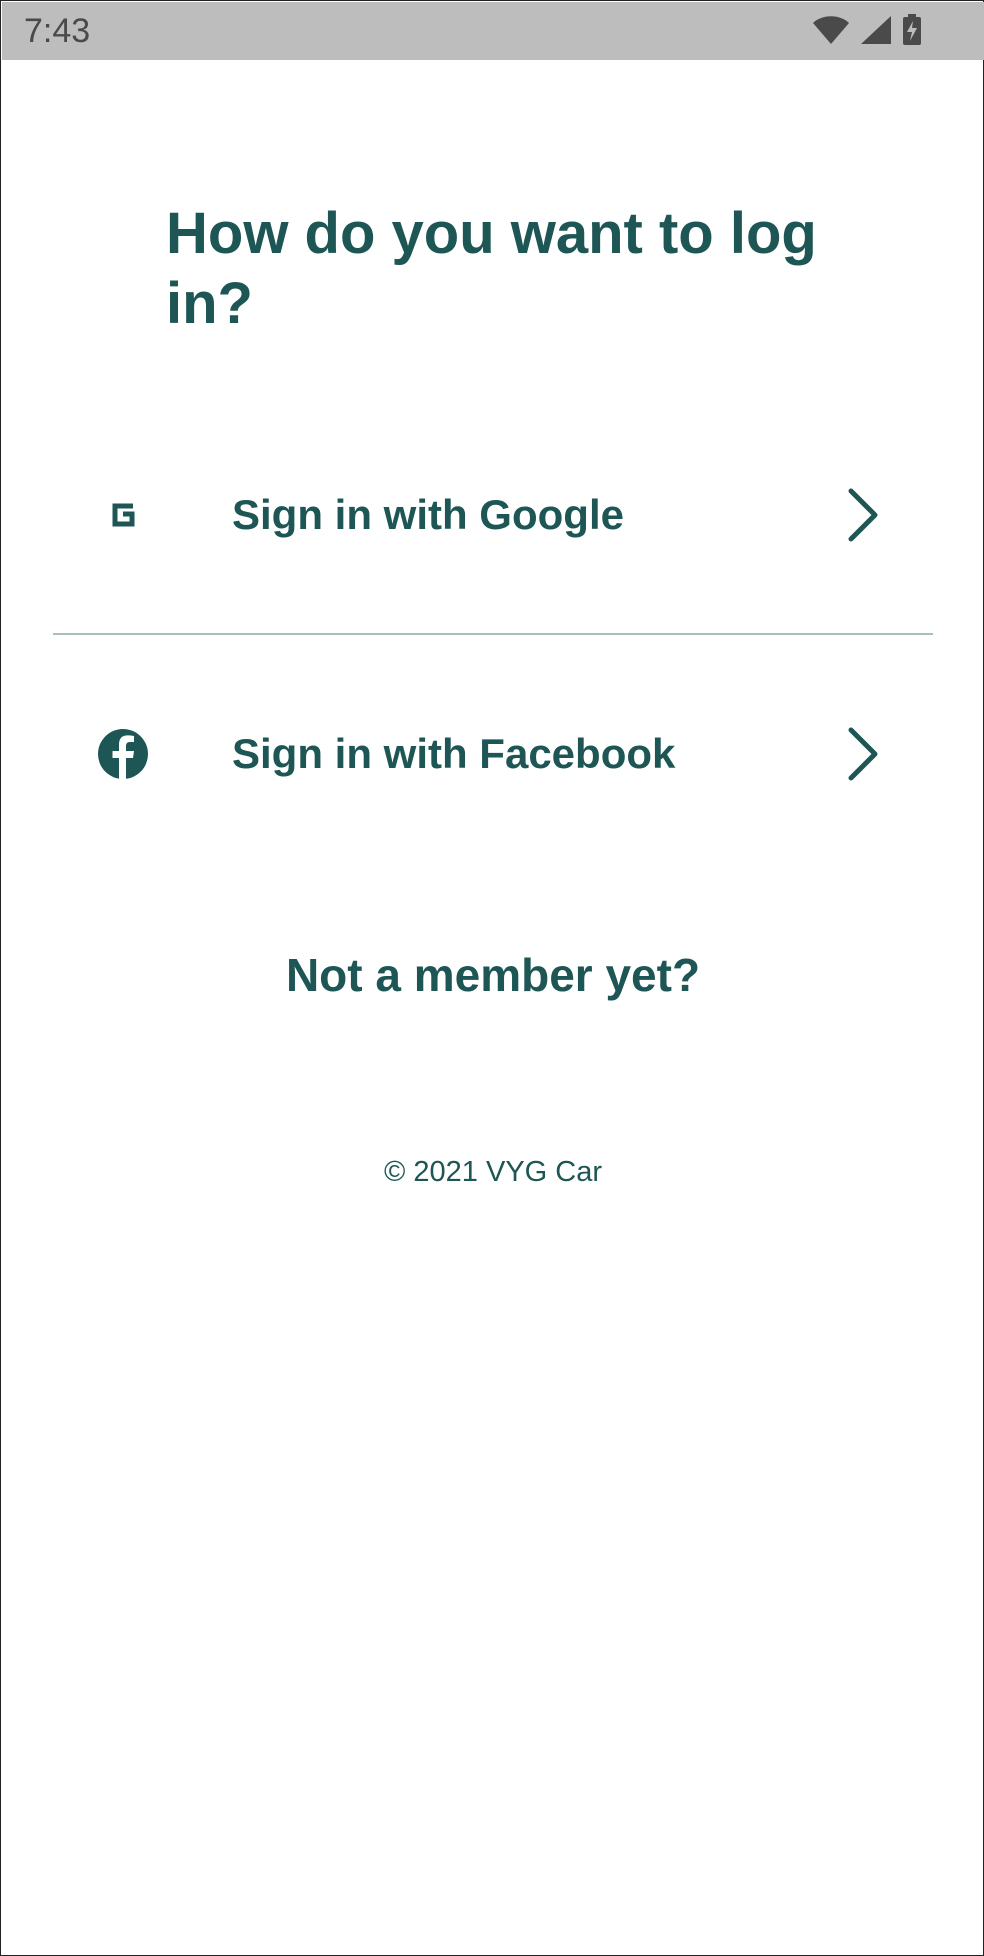 This screenshot has height=1956, width=984. Describe the element at coordinates (491, 268) in the screenshot. I see `page-title: How do you want to log in?` at that location.